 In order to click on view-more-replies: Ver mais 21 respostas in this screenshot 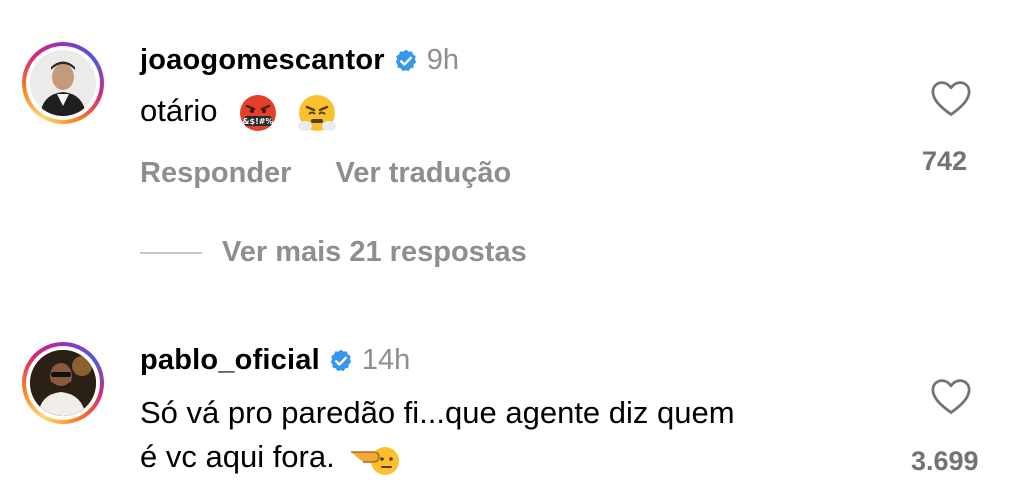, I will do `click(333, 252)`.